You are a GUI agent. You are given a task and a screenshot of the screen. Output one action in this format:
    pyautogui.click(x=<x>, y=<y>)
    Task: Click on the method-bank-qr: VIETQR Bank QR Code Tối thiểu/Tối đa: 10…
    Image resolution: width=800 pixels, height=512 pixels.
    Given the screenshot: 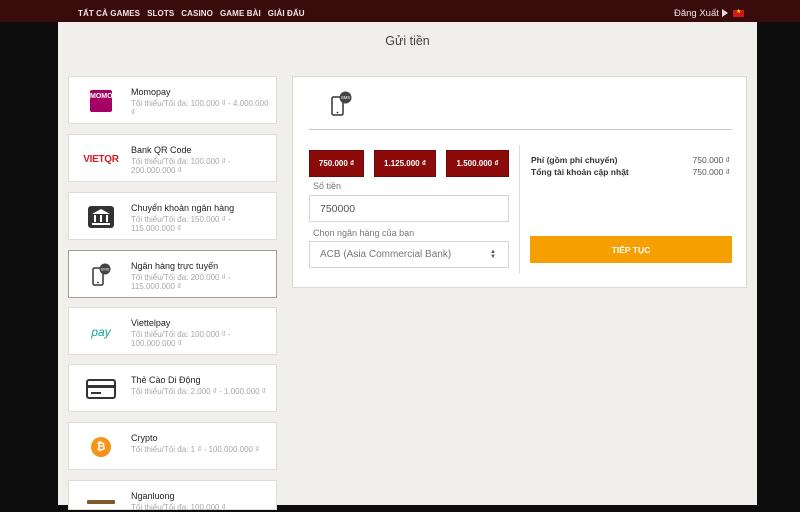 What is the action you would take?
    pyautogui.click(x=172, y=158)
    